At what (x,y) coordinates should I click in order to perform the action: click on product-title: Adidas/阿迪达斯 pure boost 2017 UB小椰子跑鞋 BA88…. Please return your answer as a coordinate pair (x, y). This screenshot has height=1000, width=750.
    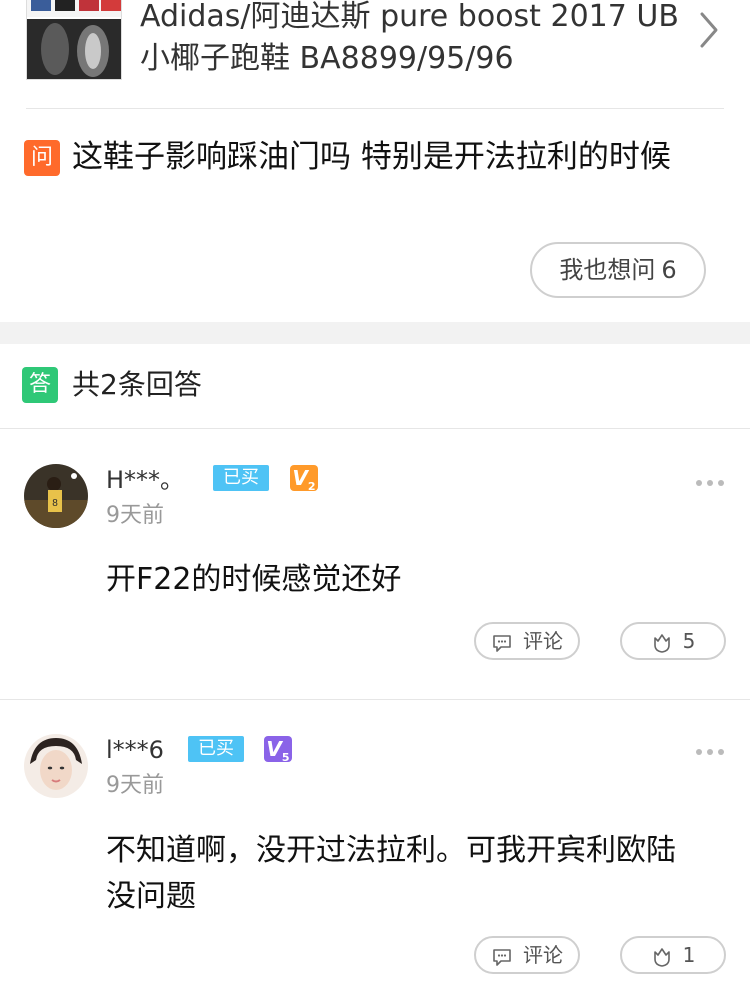
    Looking at the image, I should click on (409, 38).